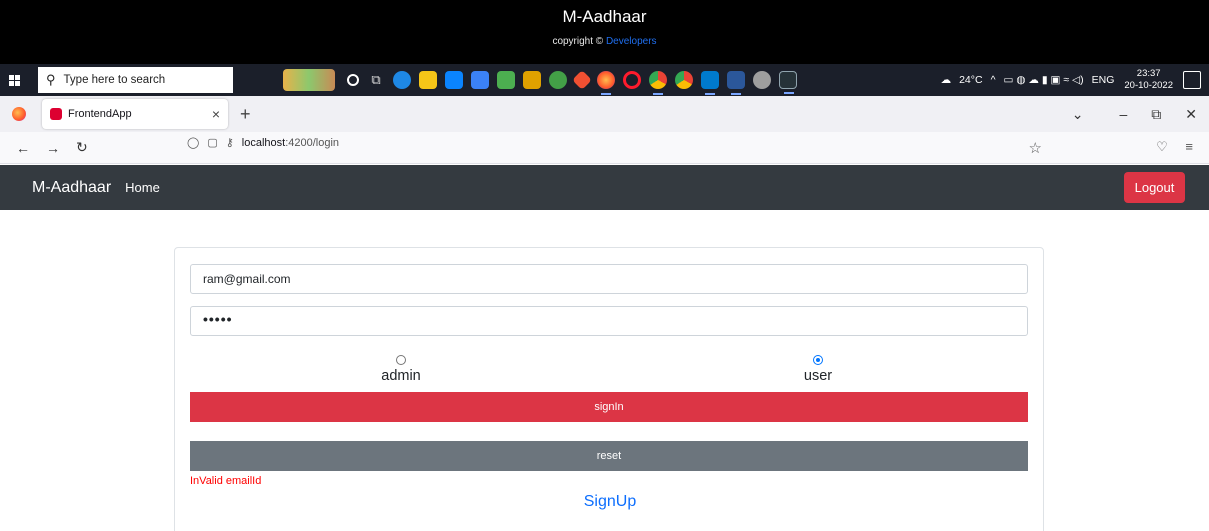 This screenshot has width=1209, height=531. I want to click on tab-title: FrontendApp, so click(100, 114).